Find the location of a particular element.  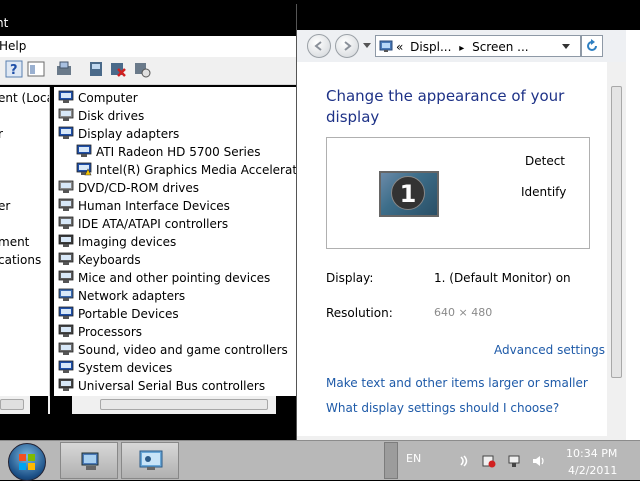

mouse-icon is located at coordinates (66, 276).